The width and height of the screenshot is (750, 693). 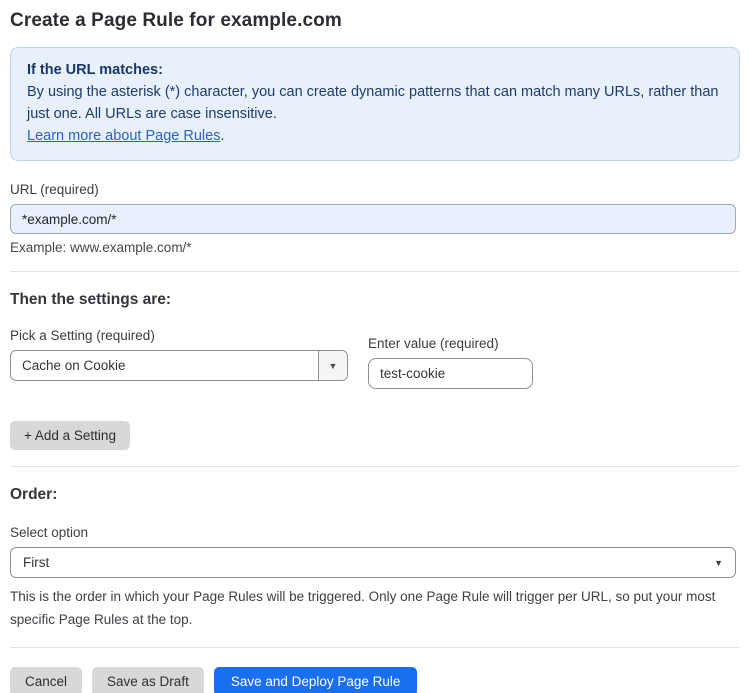 I want to click on link-suffix: ., so click(x=222, y=136).